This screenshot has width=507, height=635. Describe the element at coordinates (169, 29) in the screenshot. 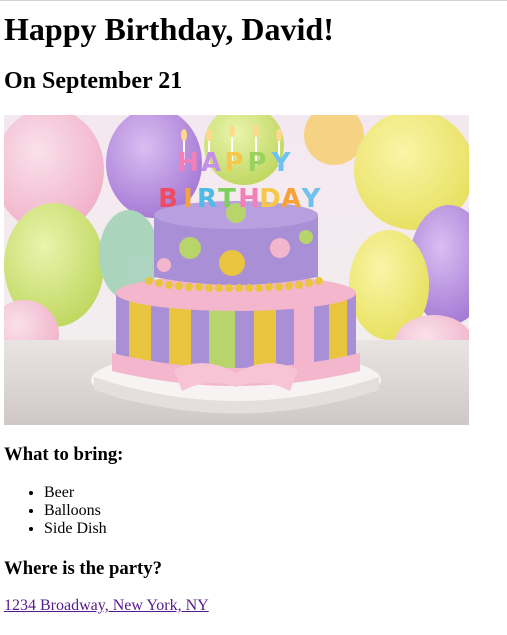

I see `page-title: Happy Birthday, David!` at that location.